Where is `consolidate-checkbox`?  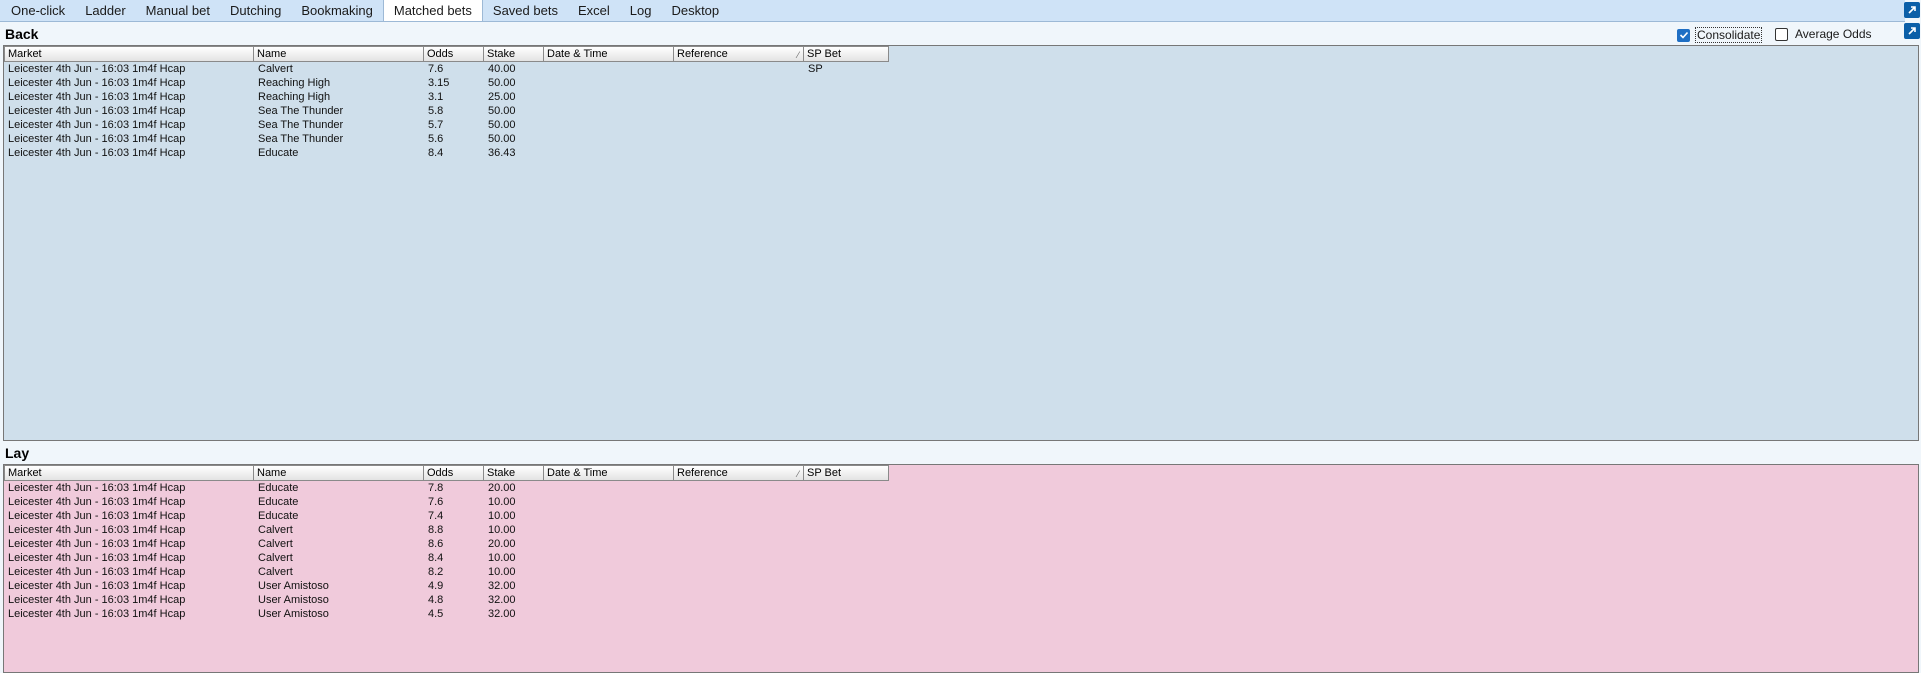
consolidate-checkbox is located at coordinates (1683, 35).